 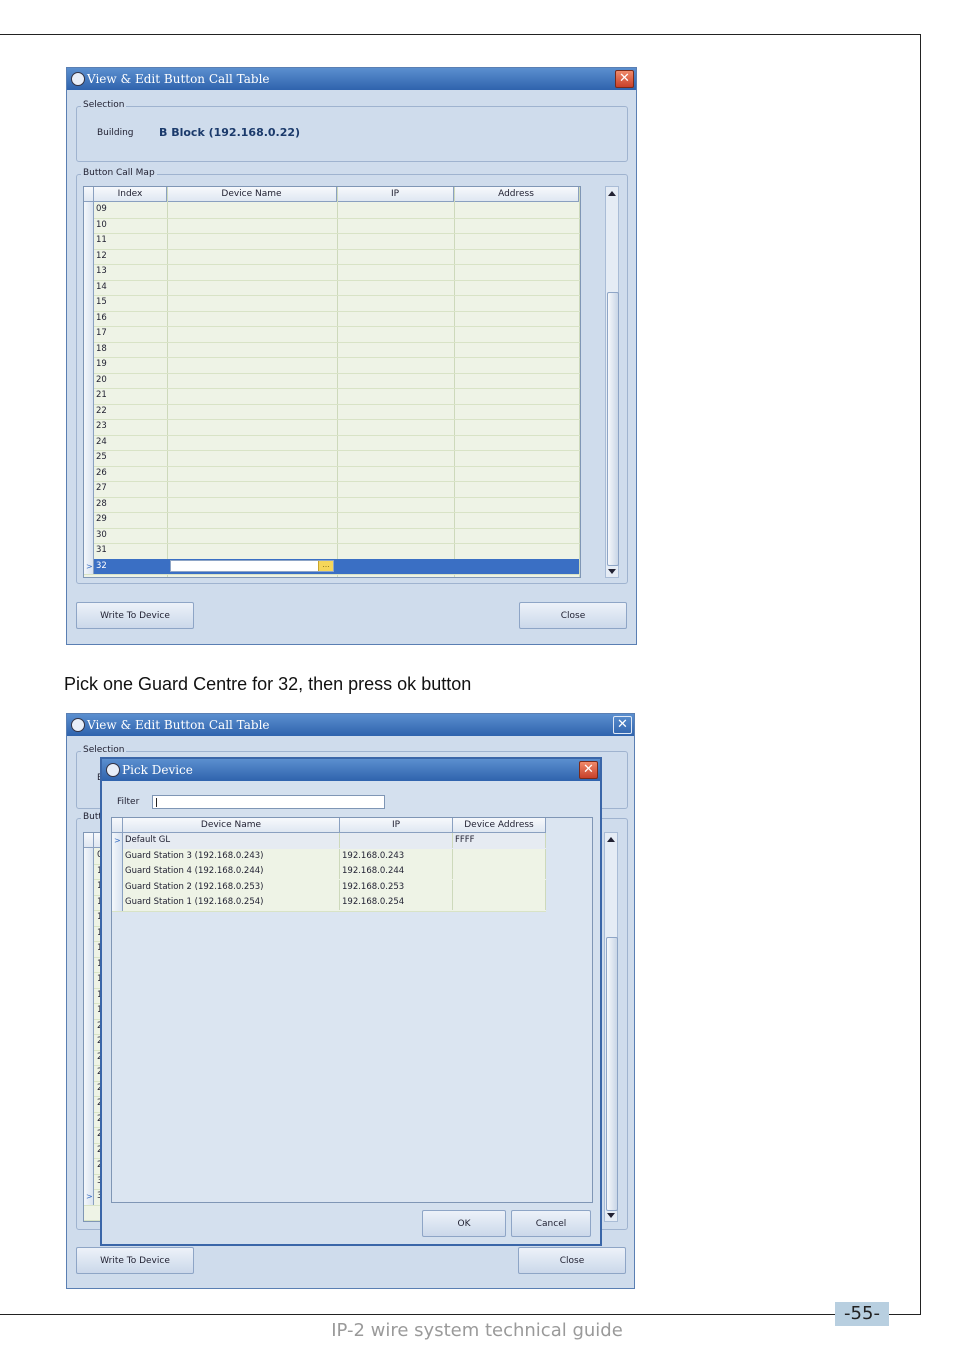 What do you see at coordinates (130, 488) in the screenshot?
I see `index-cell: 27` at bounding box center [130, 488].